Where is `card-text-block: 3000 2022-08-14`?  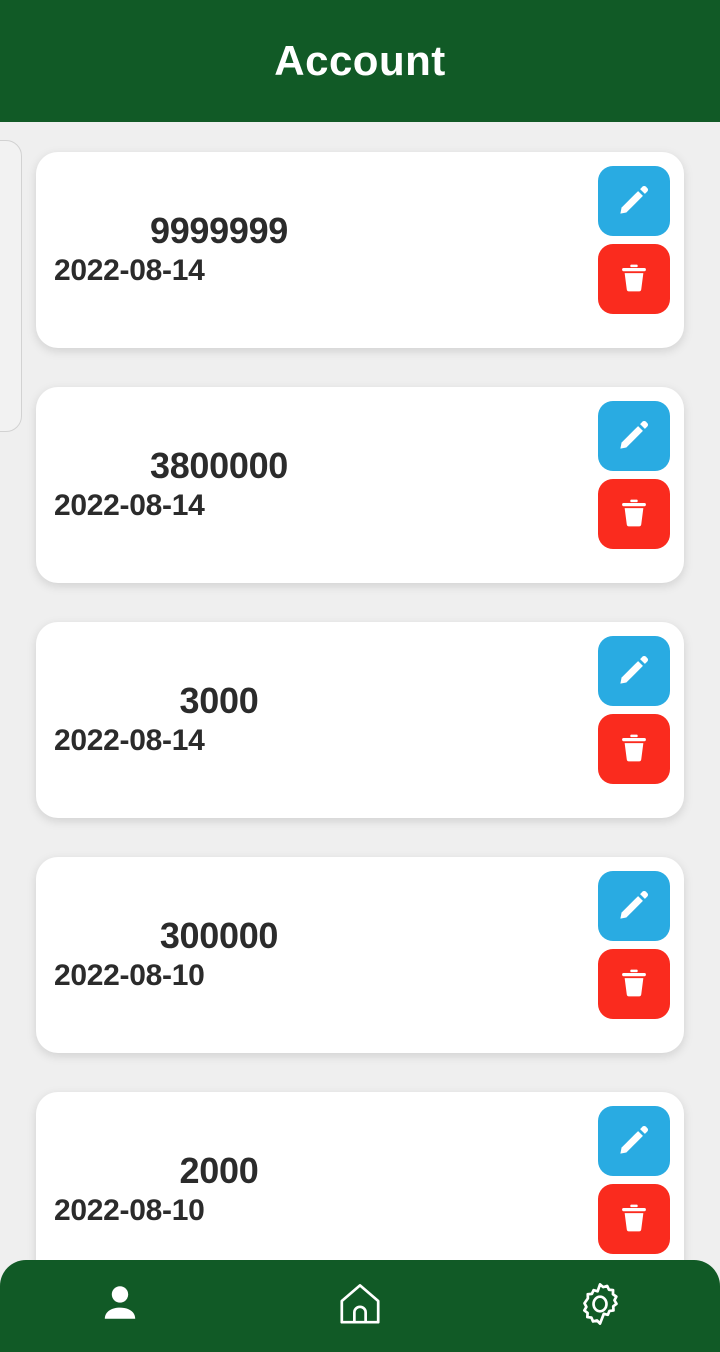 card-text-block: 3000 2022-08-14 is located at coordinates (219, 720).